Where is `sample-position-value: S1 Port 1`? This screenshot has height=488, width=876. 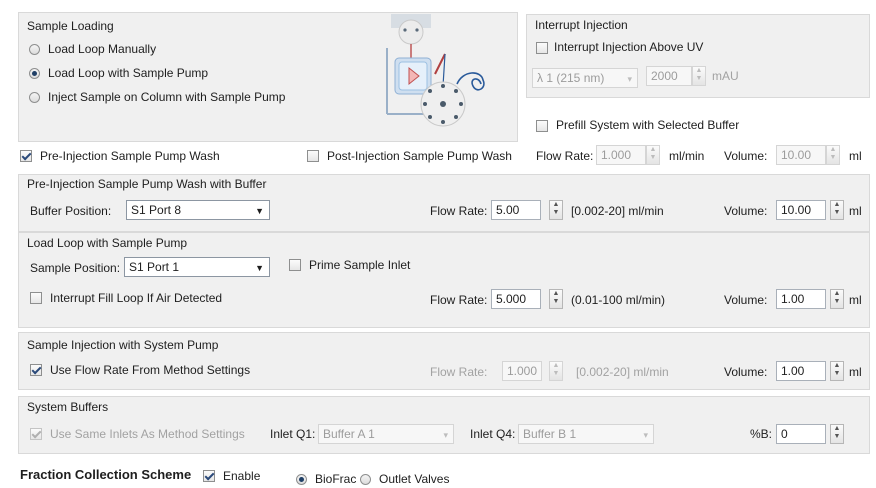
sample-position-value: S1 Port 1 is located at coordinates (154, 267).